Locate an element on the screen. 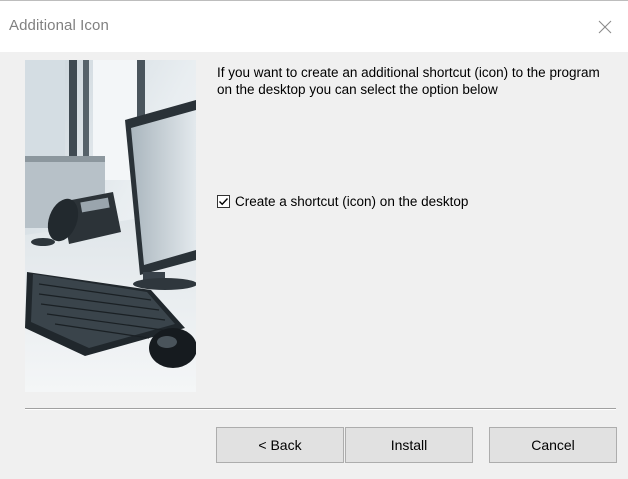 The image size is (628, 479). close-icon is located at coordinates (605, 27).